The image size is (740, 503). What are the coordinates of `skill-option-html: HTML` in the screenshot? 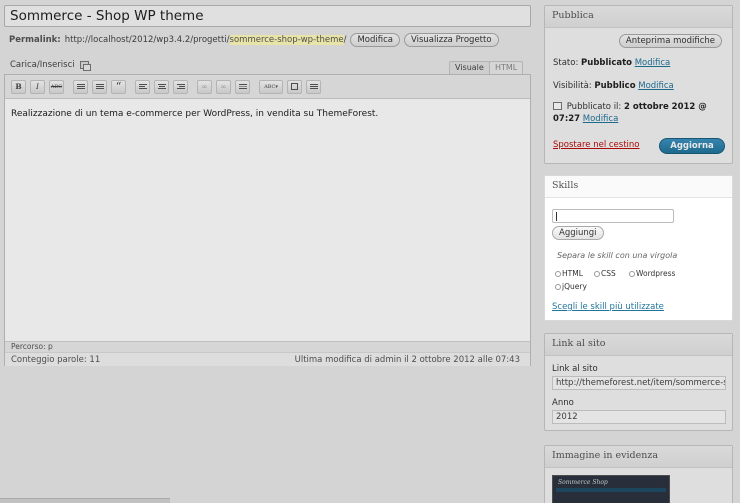 It's located at (569, 273).